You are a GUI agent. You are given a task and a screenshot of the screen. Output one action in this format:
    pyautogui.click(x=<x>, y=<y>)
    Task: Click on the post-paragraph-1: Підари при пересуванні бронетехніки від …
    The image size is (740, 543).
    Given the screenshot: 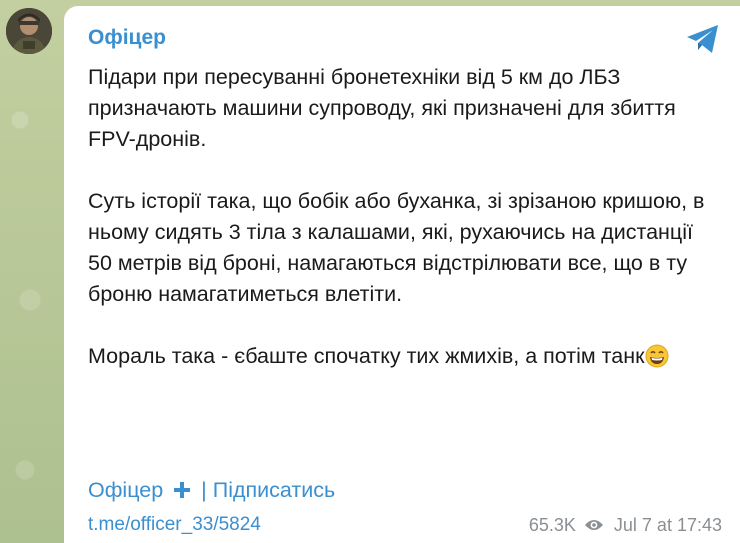 What is the action you would take?
    pyautogui.click(x=382, y=108)
    